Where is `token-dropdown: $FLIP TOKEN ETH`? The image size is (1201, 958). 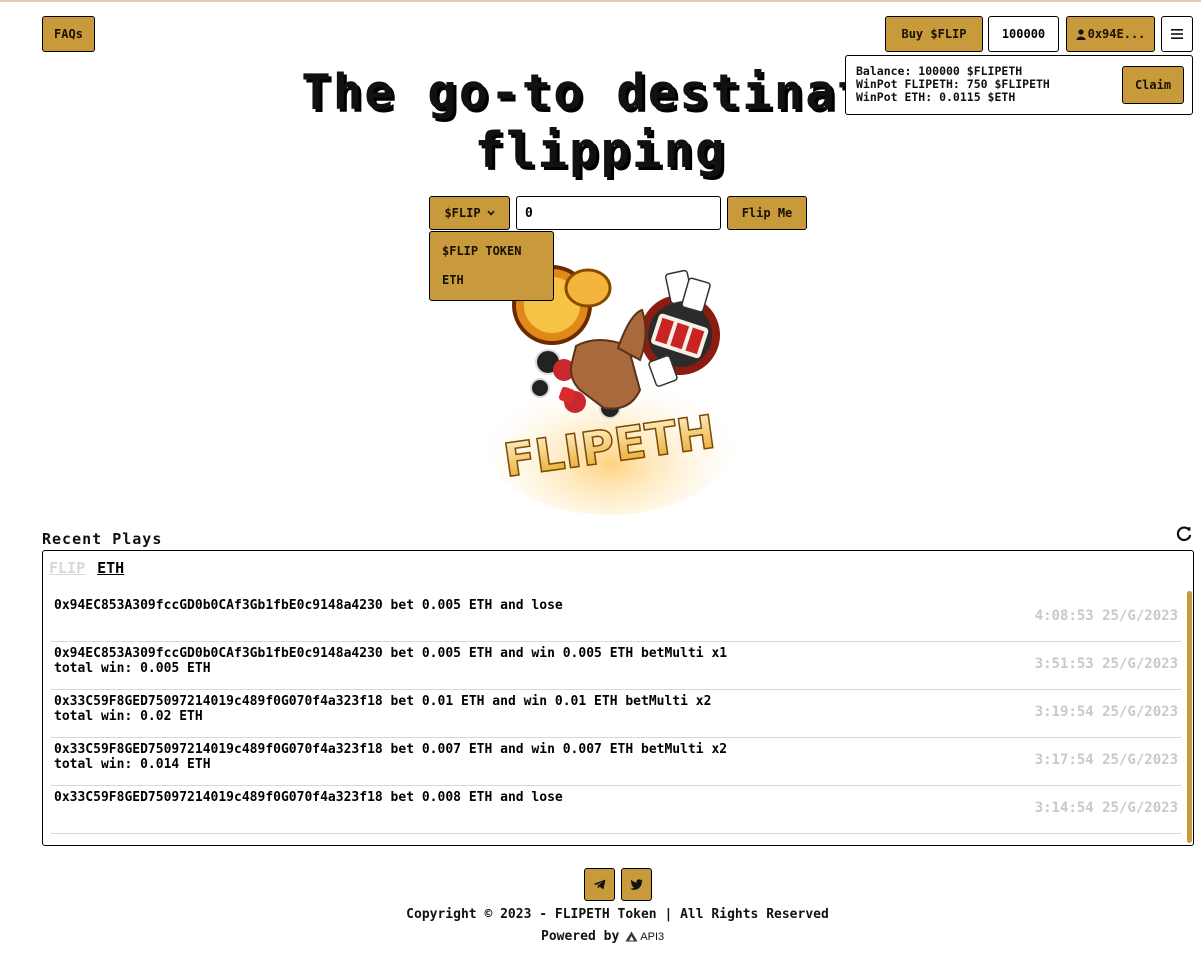
token-dropdown: $FLIP TOKEN ETH is located at coordinates (491, 266).